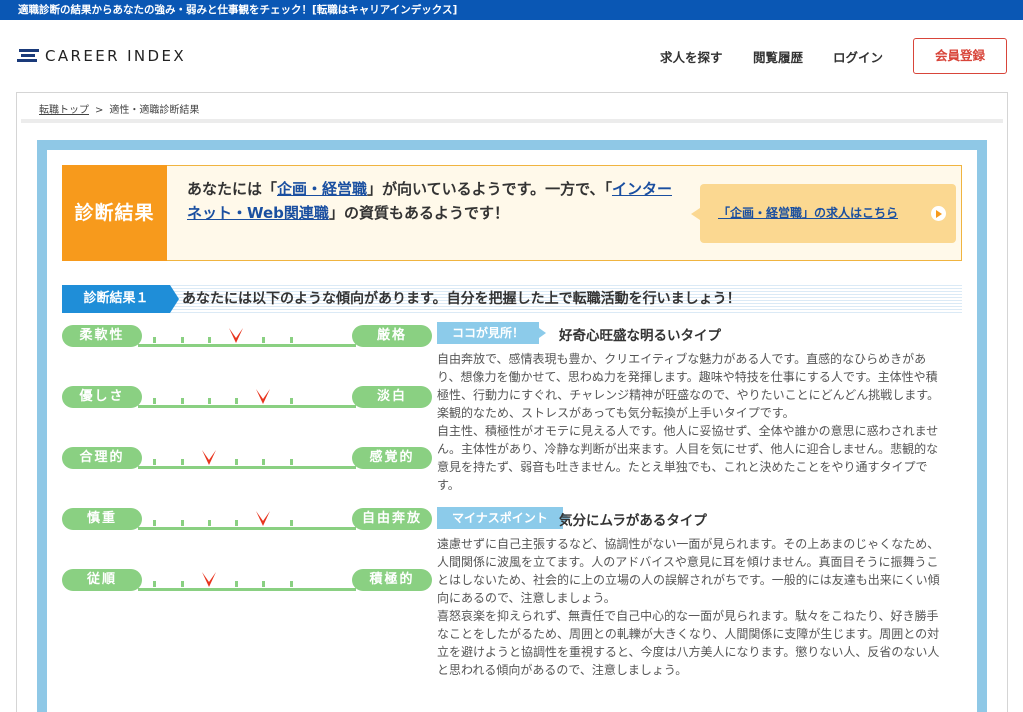  Describe the element at coordinates (102, 519) in the screenshot. I see `trait-left-label: 慎重` at that location.